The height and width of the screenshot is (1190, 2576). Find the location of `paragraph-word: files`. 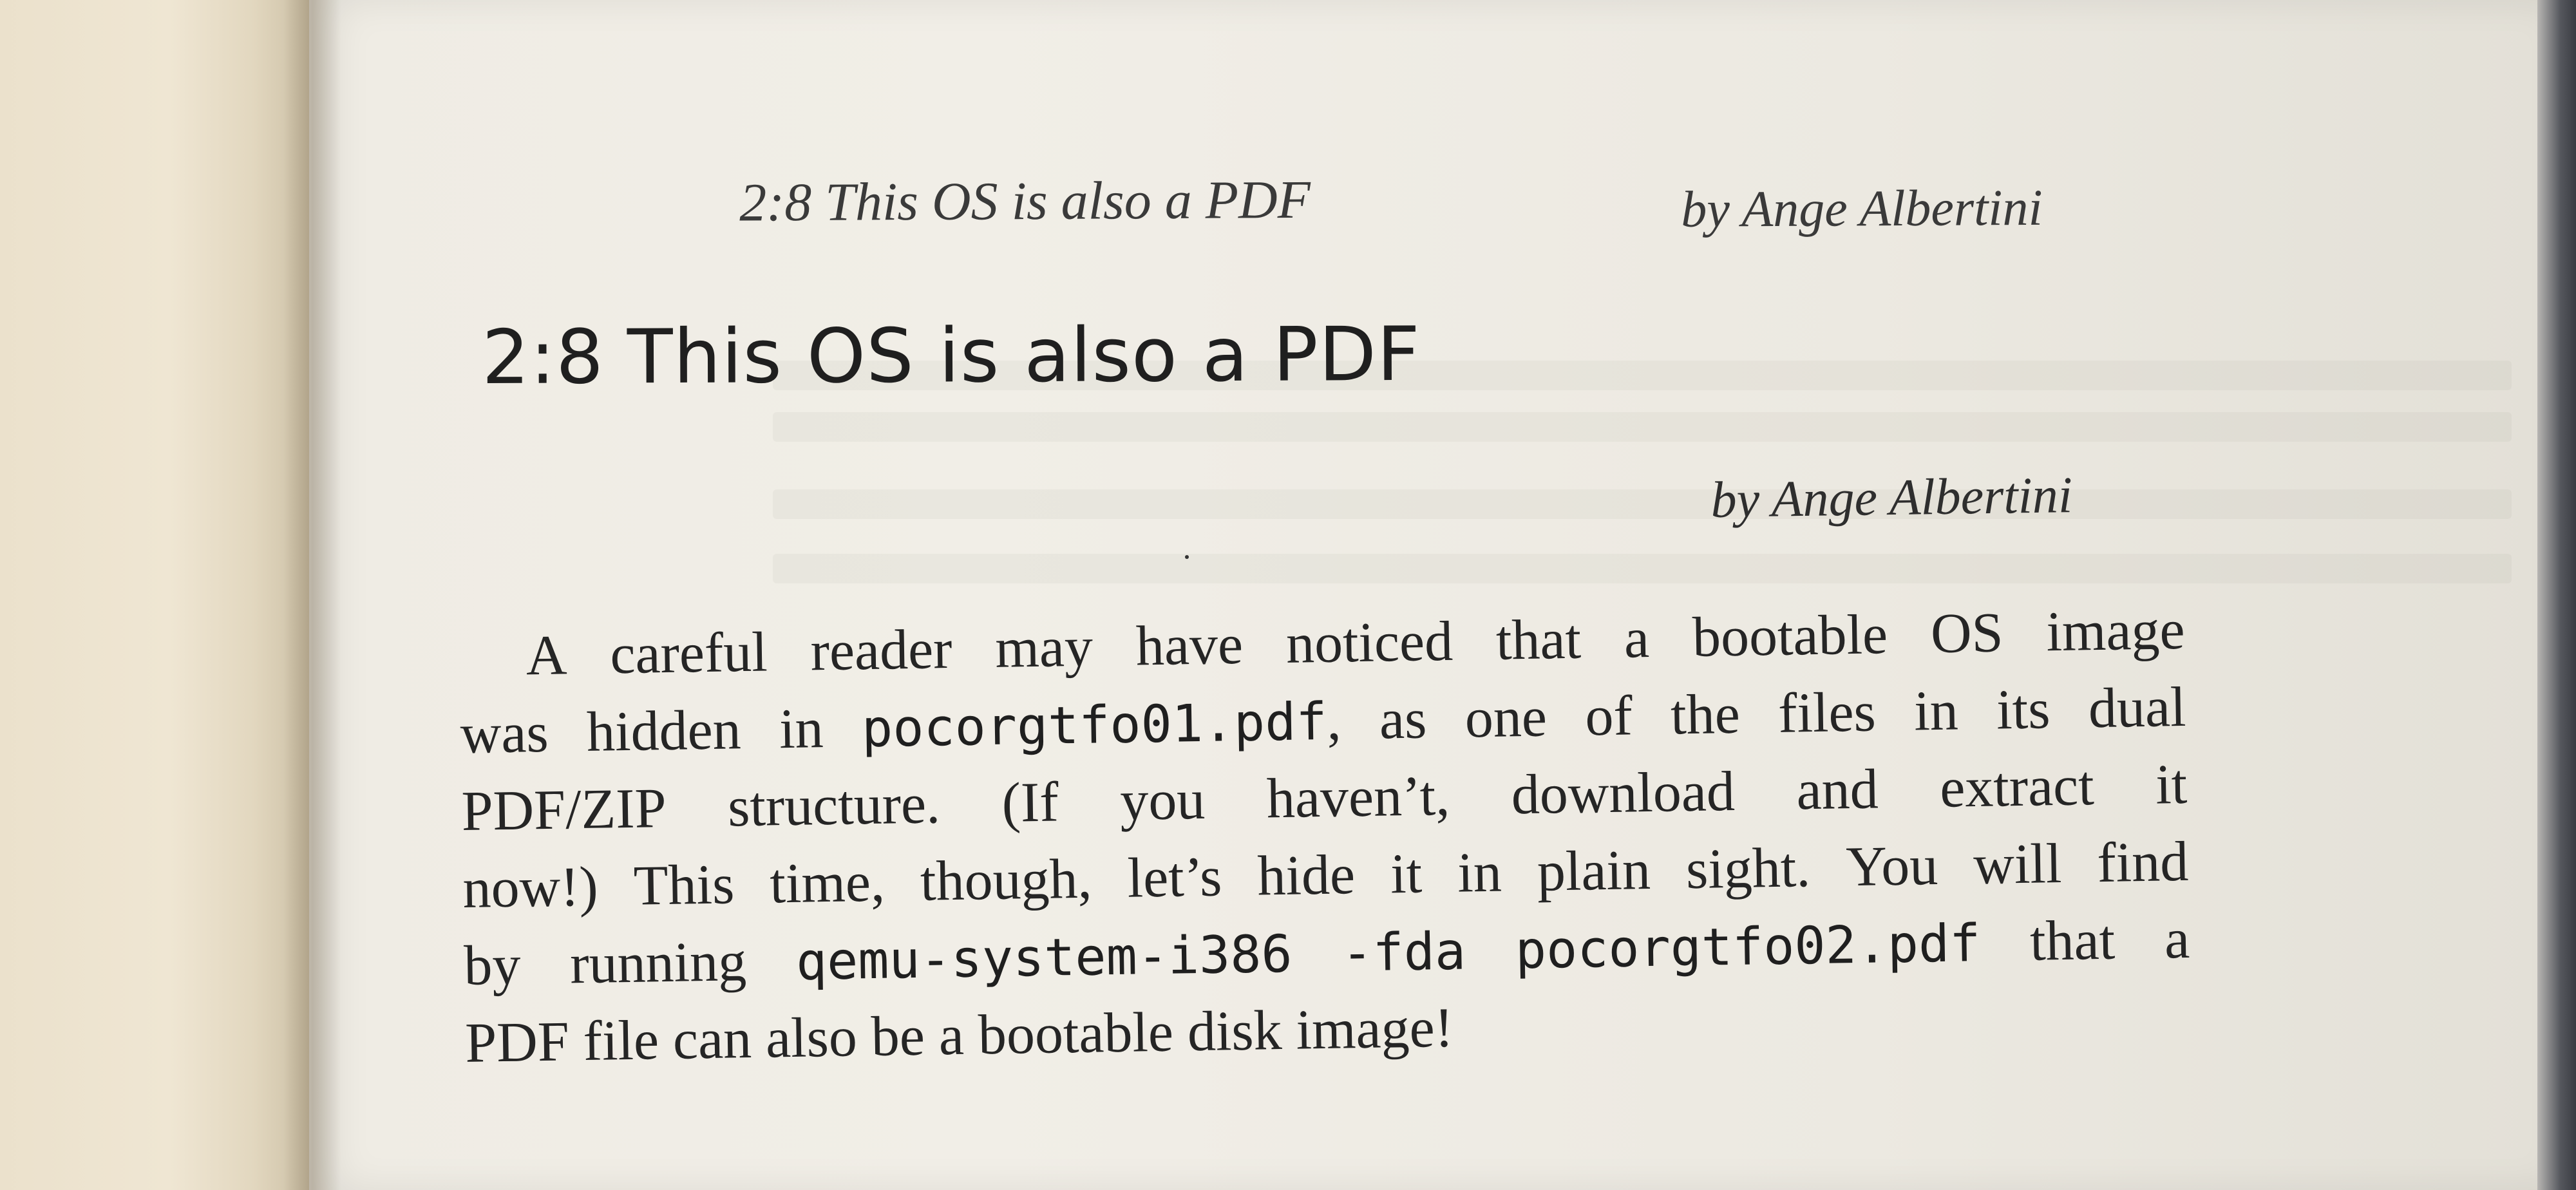

paragraph-word: files is located at coordinates (1827, 713).